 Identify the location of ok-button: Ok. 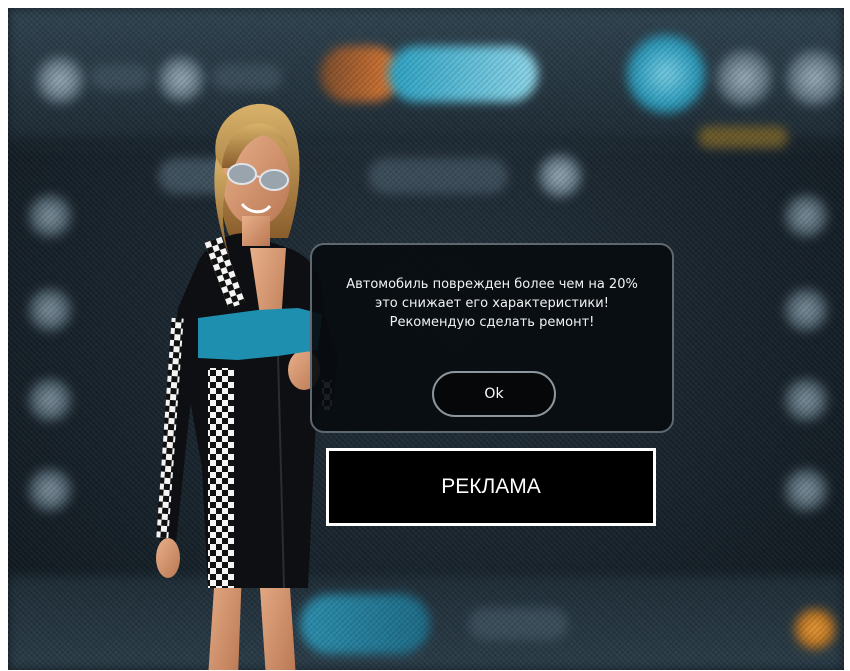
(494, 394).